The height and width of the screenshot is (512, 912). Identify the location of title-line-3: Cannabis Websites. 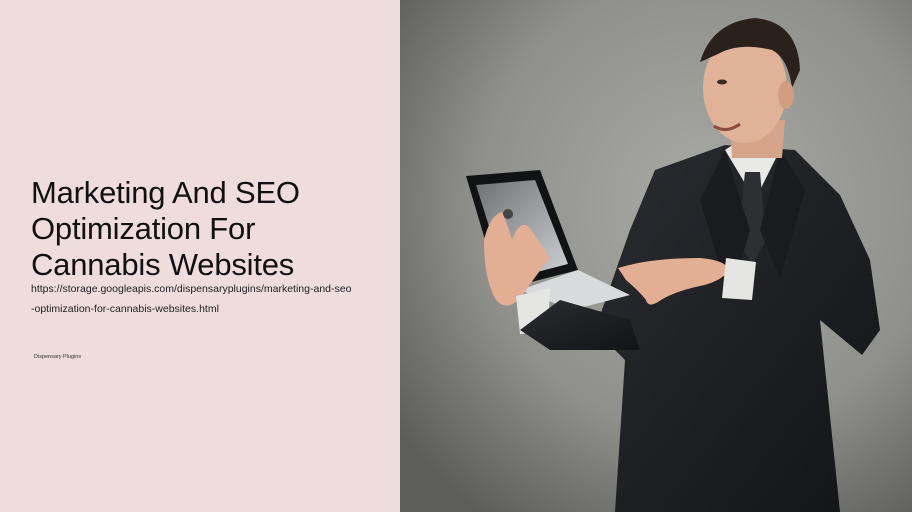
(163, 264).